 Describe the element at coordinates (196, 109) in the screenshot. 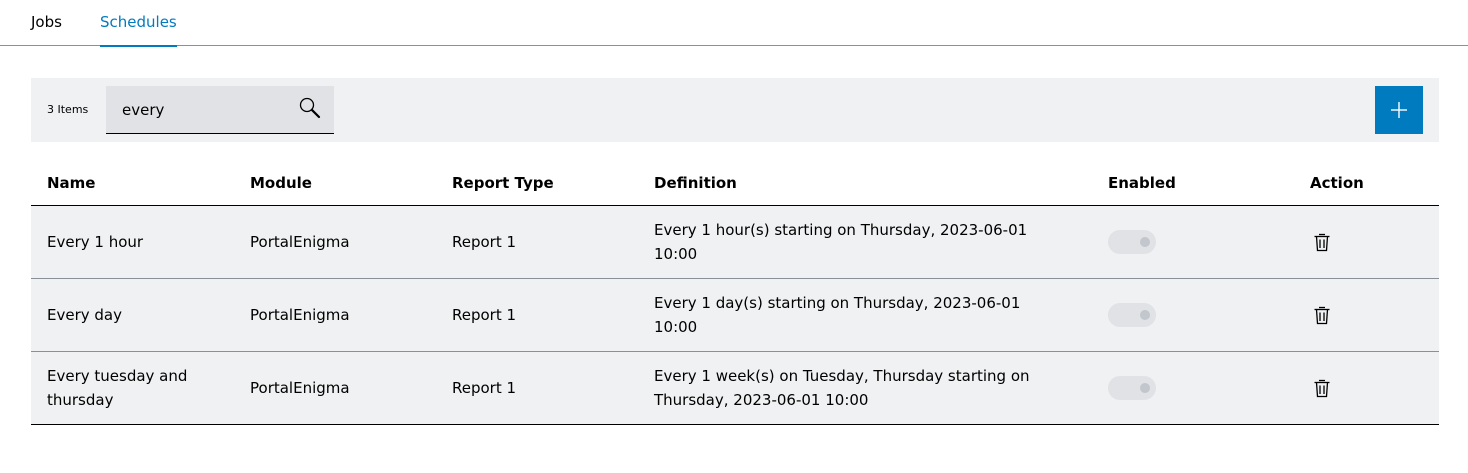

I see `search-input` at that location.